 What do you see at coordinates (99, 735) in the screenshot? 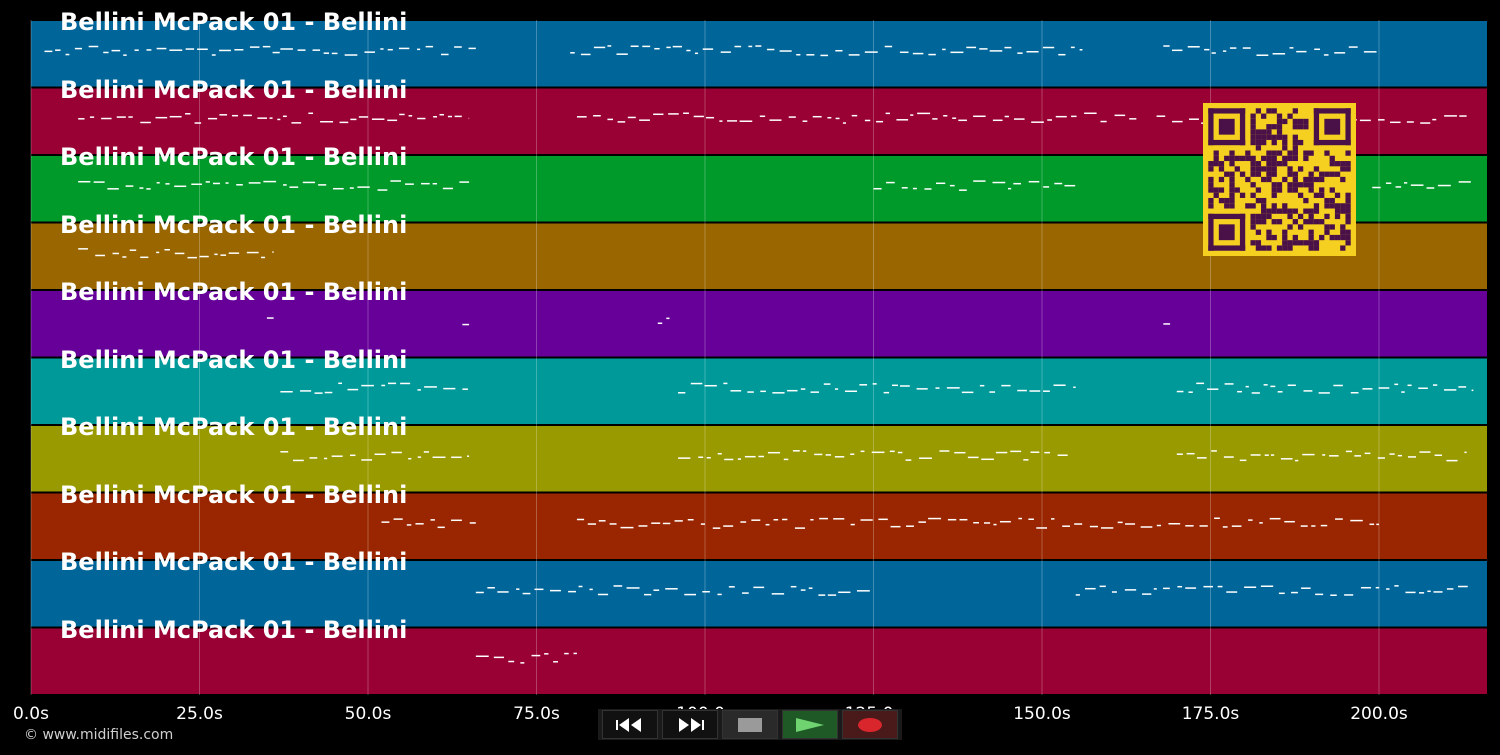
I see `copyright-text: © www.midifiles.com` at bounding box center [99, 735].